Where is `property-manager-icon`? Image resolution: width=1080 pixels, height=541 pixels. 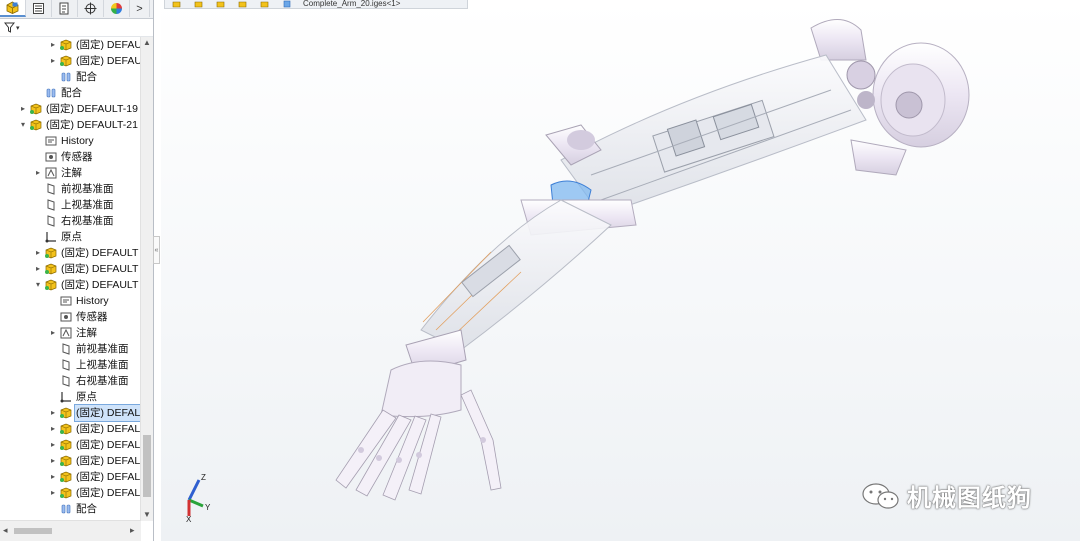 property-manager-icon is located at coordinates (38, 8).